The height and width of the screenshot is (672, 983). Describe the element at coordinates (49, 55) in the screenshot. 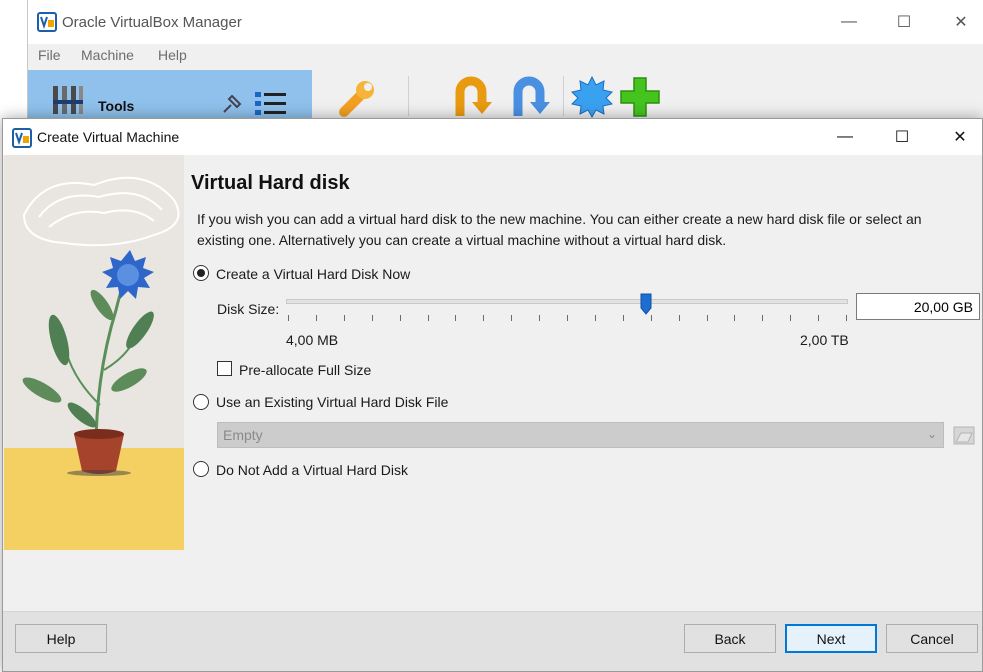

I see `menu-file: File` at that location.